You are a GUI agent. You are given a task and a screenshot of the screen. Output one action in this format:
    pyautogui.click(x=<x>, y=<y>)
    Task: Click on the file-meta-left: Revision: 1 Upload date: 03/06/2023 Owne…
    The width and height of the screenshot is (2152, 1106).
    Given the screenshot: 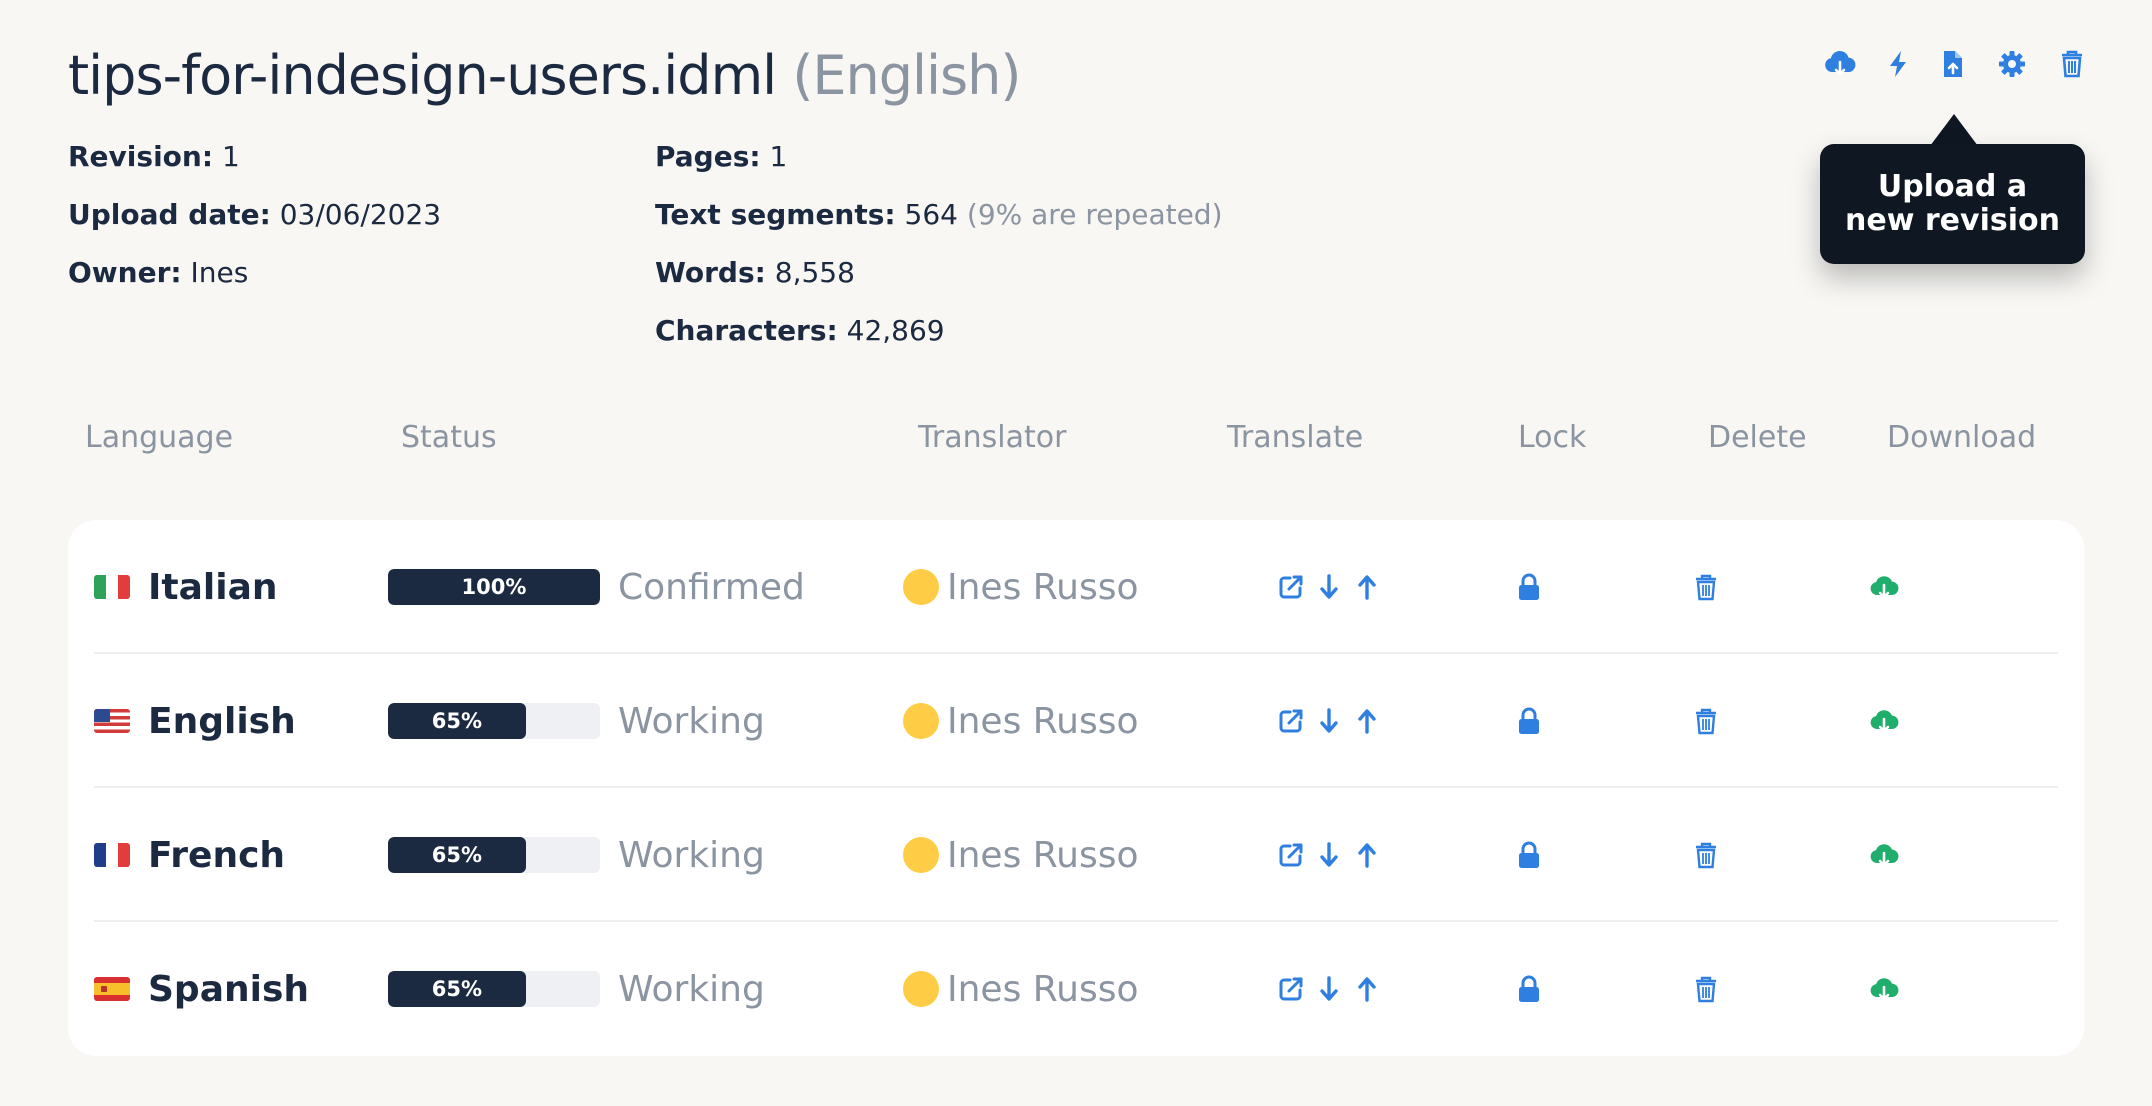 What is the action you would take?
    pyautogui.click(x=254, y=227)
    